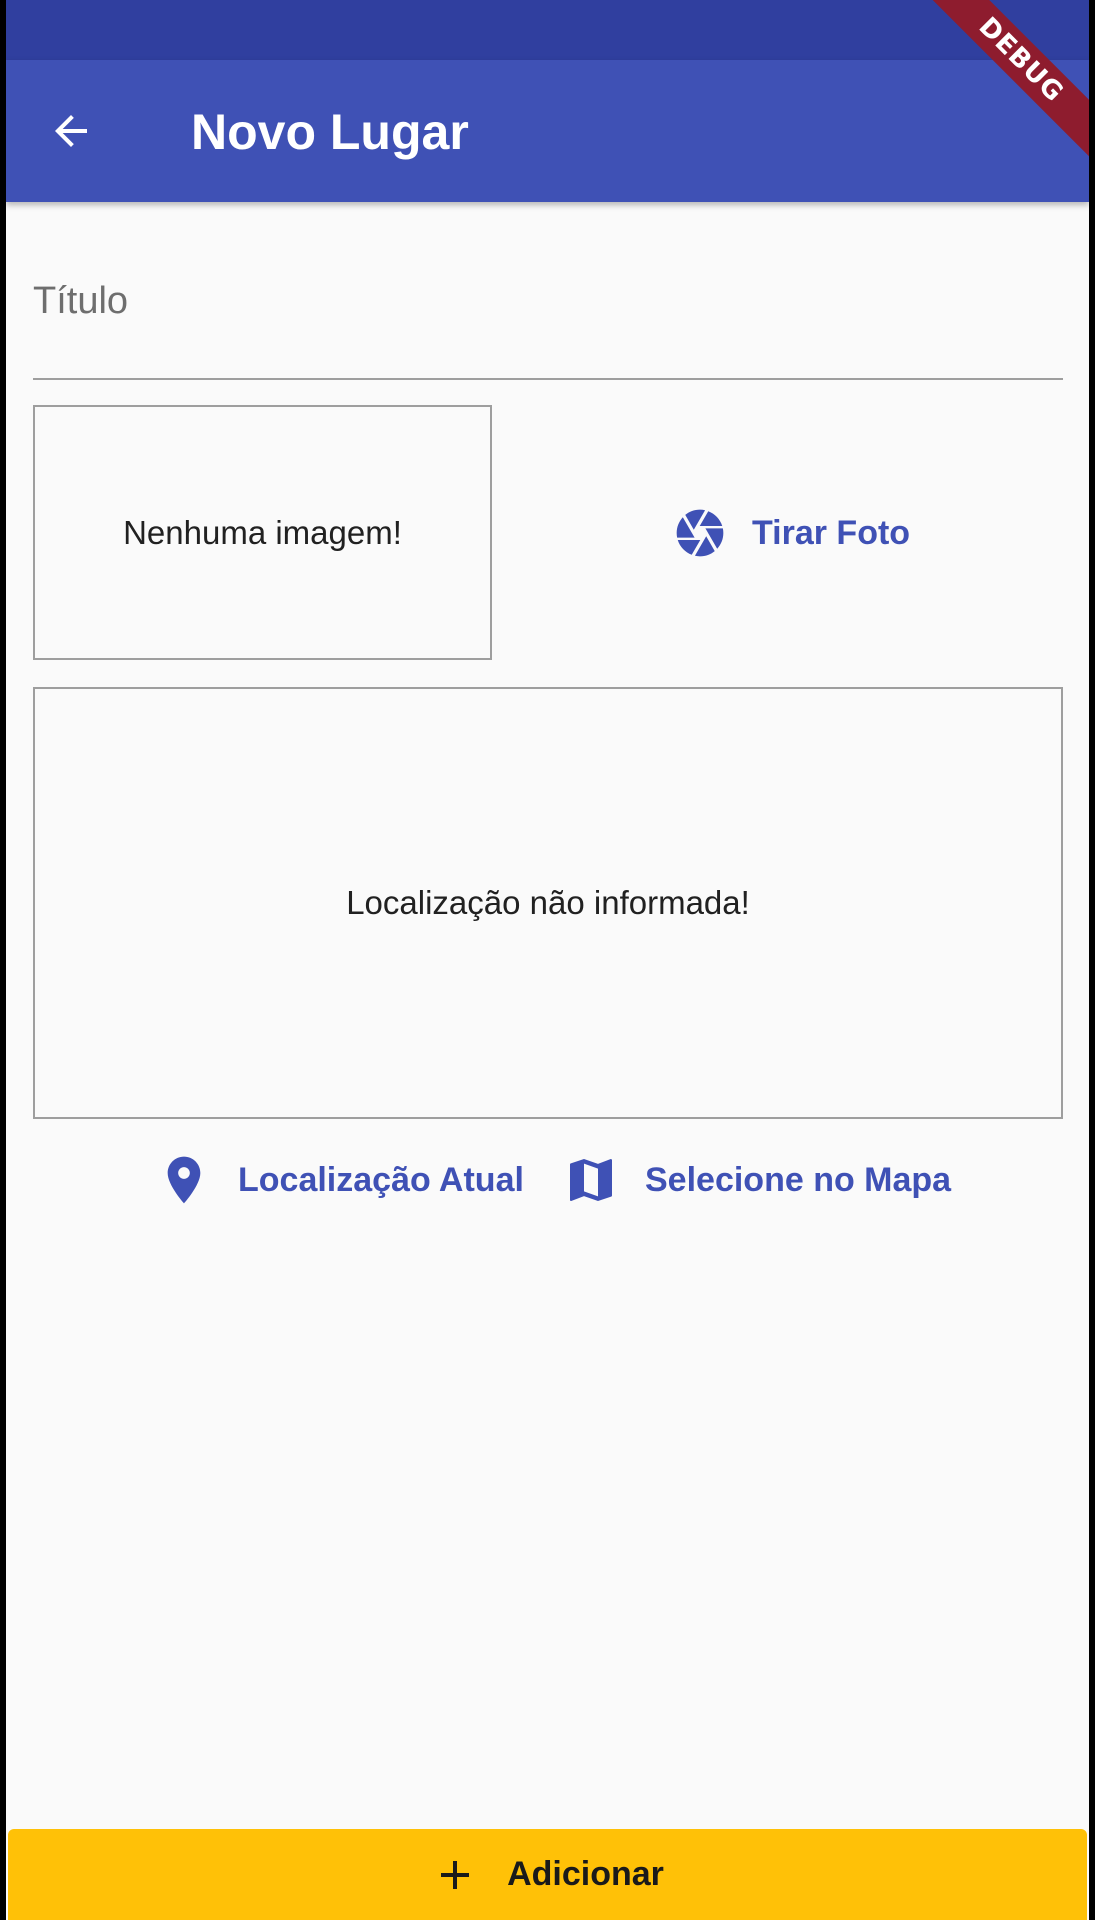 This screenshot has width=1095, height=1920. I want to click on location-pin-icon, so click(184, 1180).